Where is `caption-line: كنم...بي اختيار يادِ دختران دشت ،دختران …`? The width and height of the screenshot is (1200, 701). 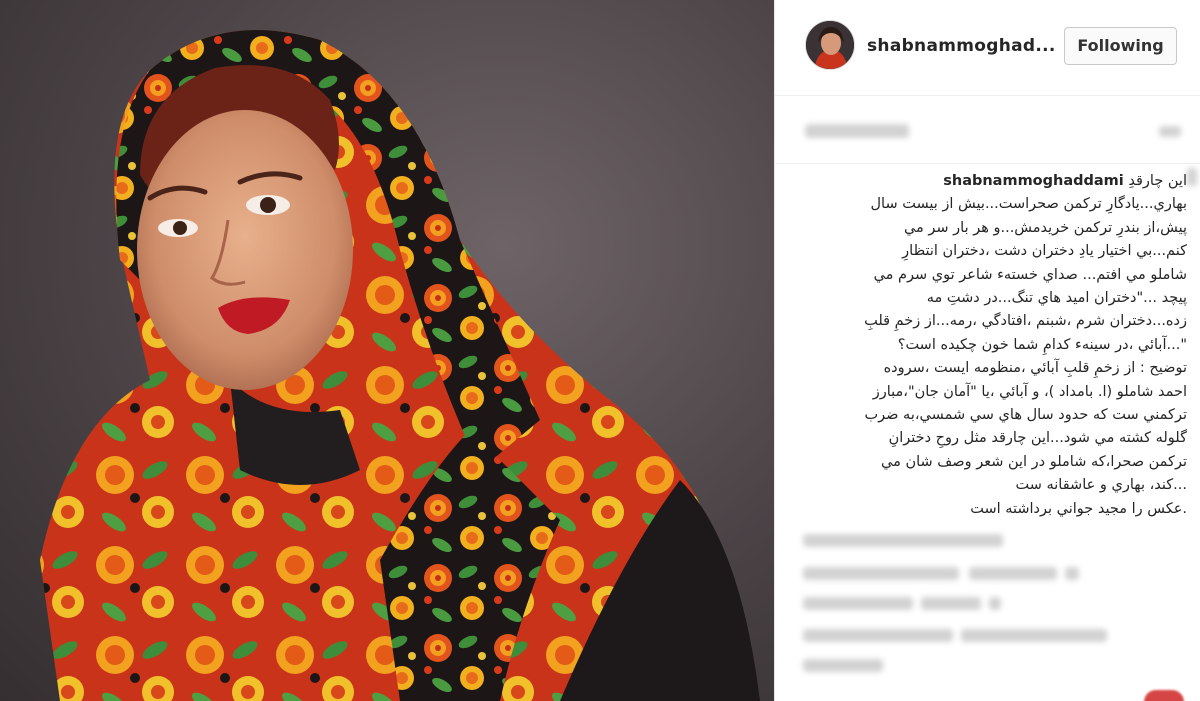
caption-line: كنم...بي اختيار يادِ دختران دشت ،دختران … is located at coordinates (1044, 251).